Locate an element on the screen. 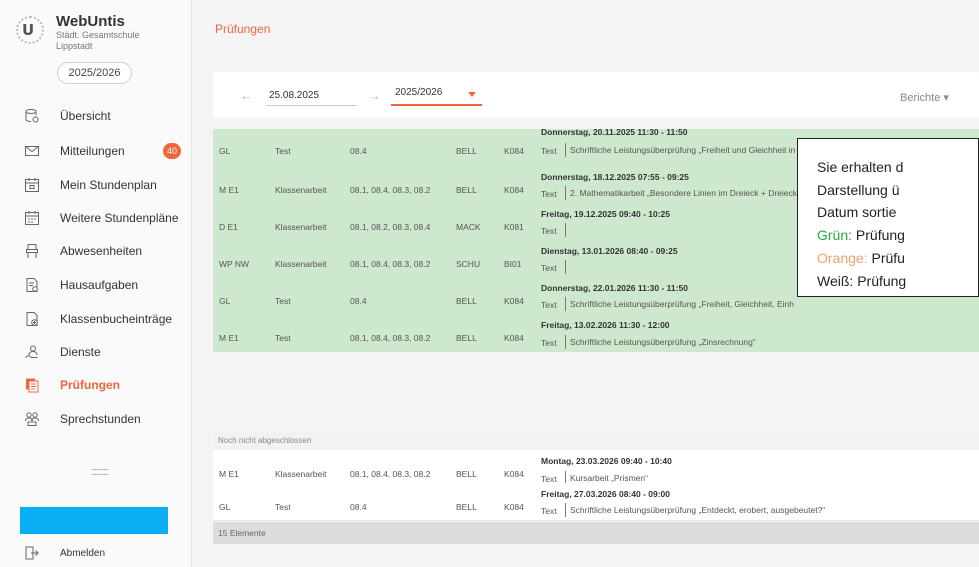 Image resolution: width=979 pixels, height=567 pixels. room-cell: BI01 is located at coordinates (513, 264).